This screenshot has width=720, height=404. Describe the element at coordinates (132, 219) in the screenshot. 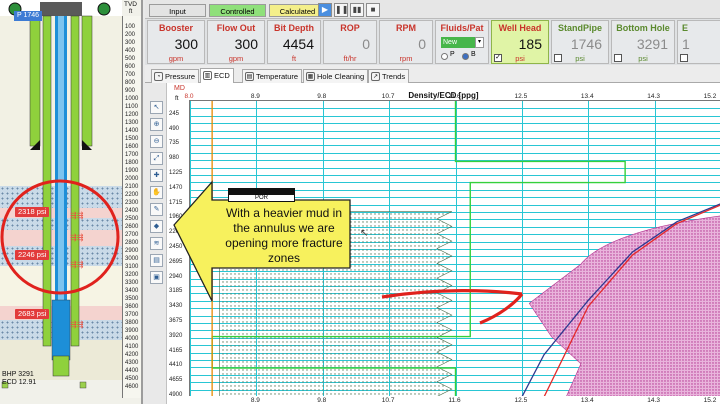

I see `tvd-tick: 2500` at that location.